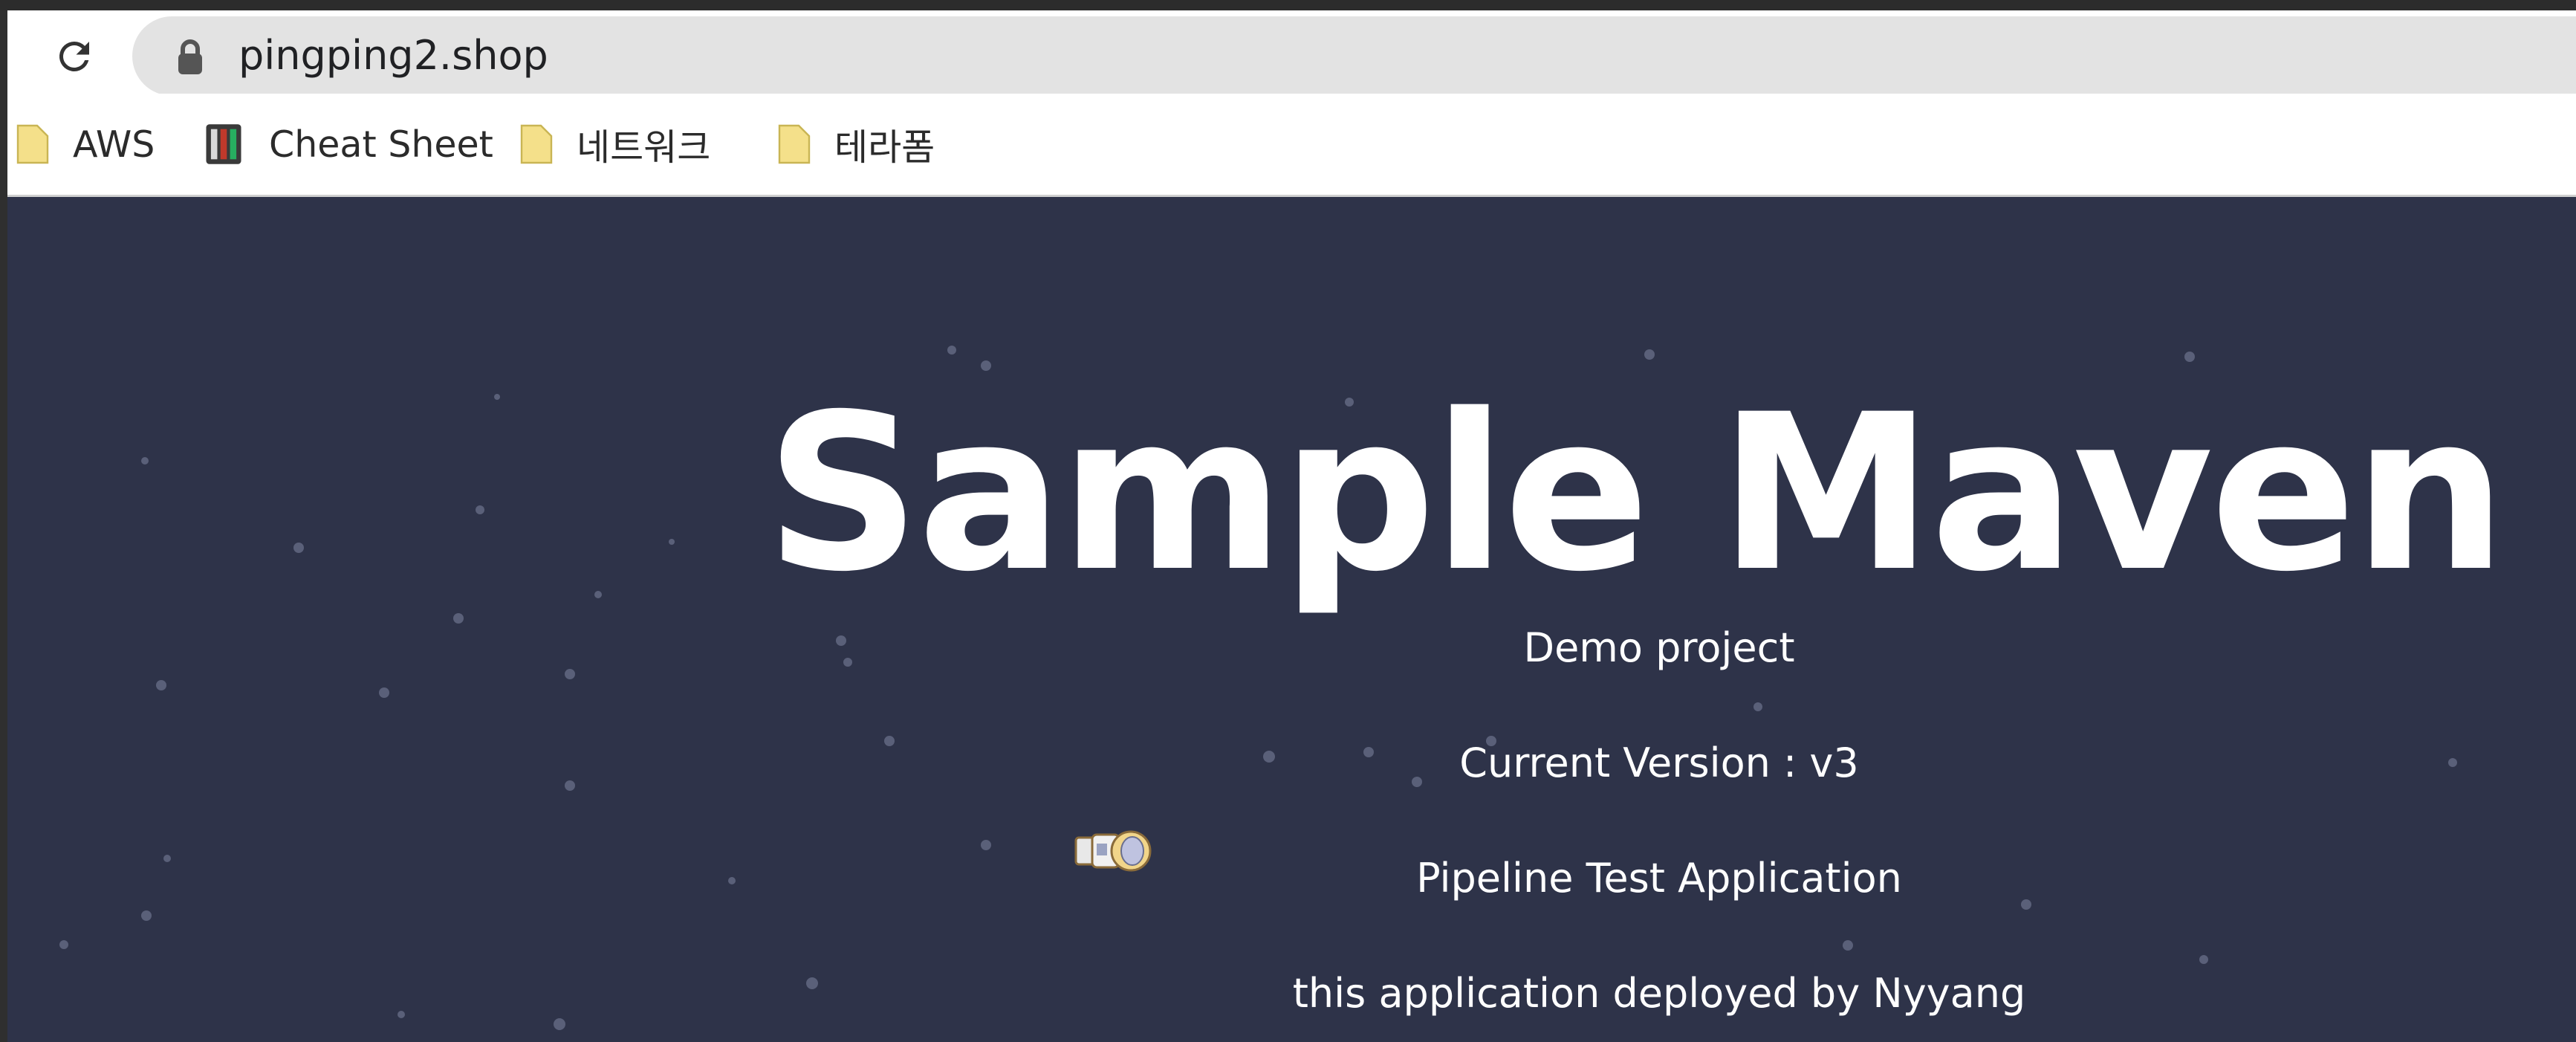  Describe the element at coordinates (1291, 145) in the screenshot. I see `bookmarks-bar: AWS Cheat Sheet 네트워크 테라폼` at that location.